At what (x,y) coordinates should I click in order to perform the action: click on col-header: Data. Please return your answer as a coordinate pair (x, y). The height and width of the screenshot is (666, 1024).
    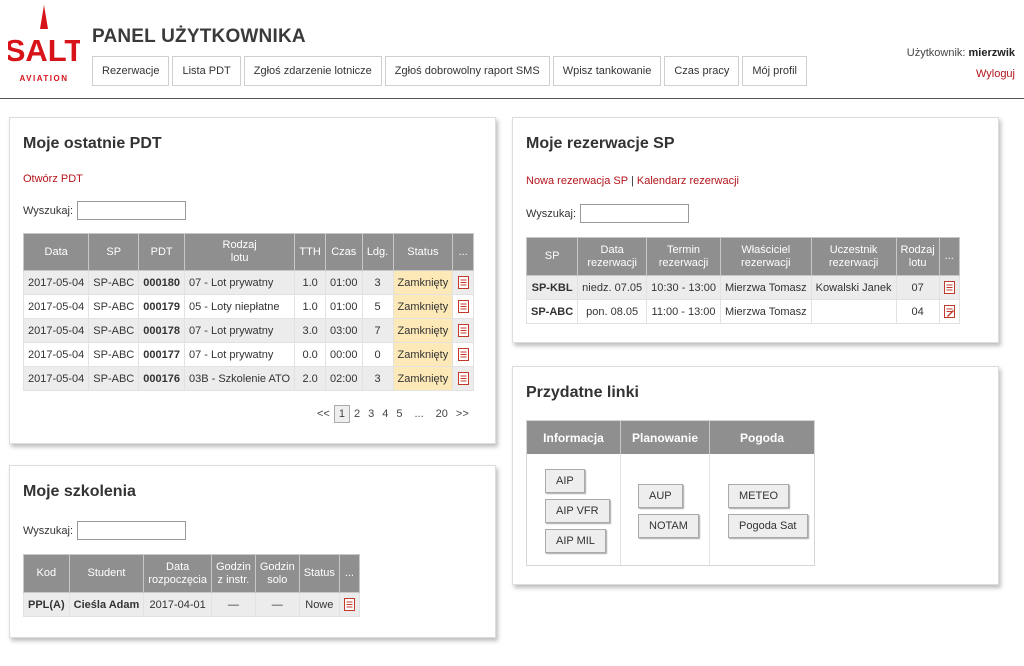
    Looking at the image, I should click on (56, 252).